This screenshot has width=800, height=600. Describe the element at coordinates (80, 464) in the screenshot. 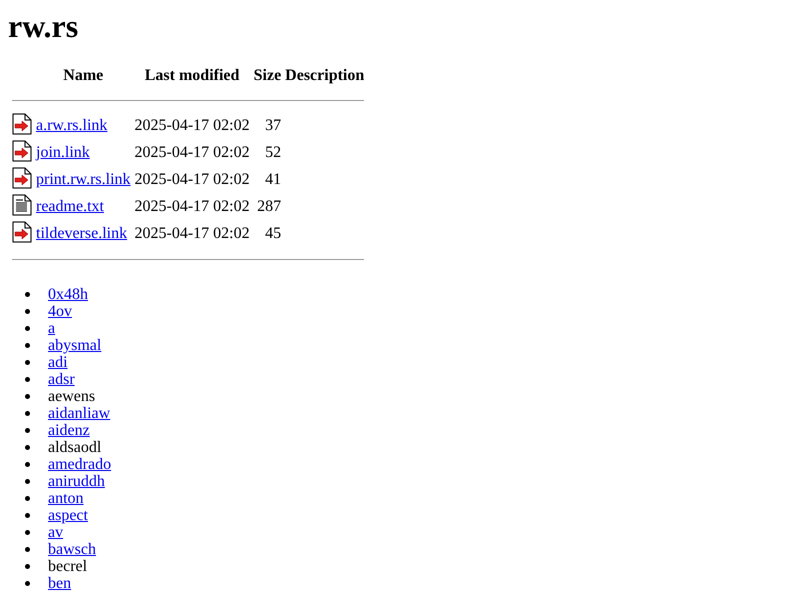

I see `user-link: amedrado` at that location.